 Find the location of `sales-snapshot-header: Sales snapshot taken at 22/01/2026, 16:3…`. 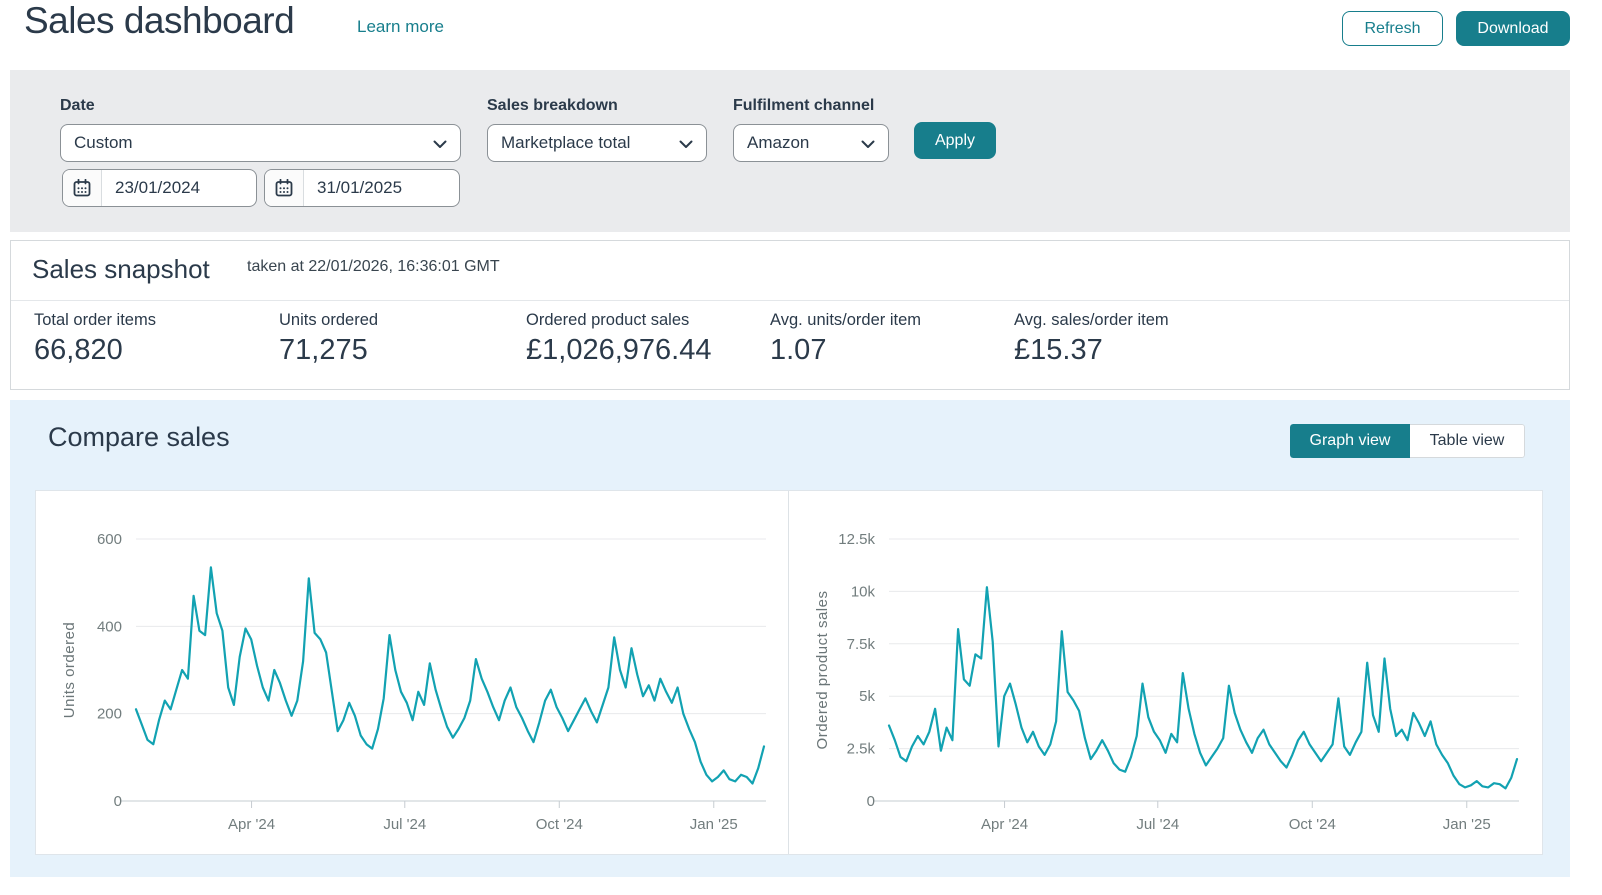

sales-snapshot-header: Sales snapshot taken at 22/01/2026, 16:3… is located at coordinates (790, 271).